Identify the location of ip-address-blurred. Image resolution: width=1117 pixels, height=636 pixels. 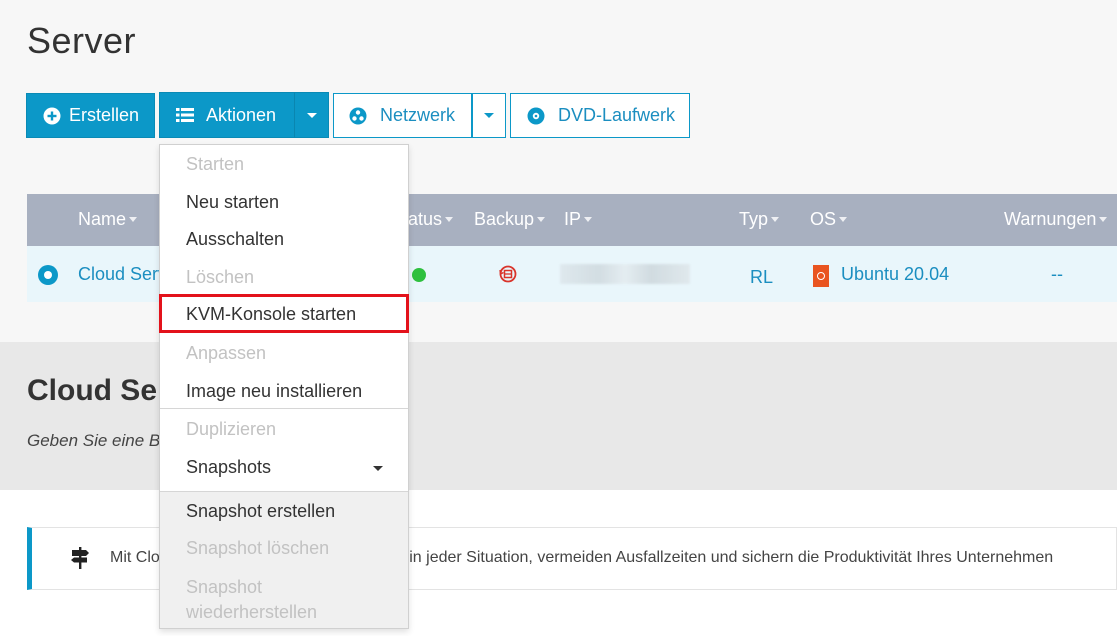
(625, 274).